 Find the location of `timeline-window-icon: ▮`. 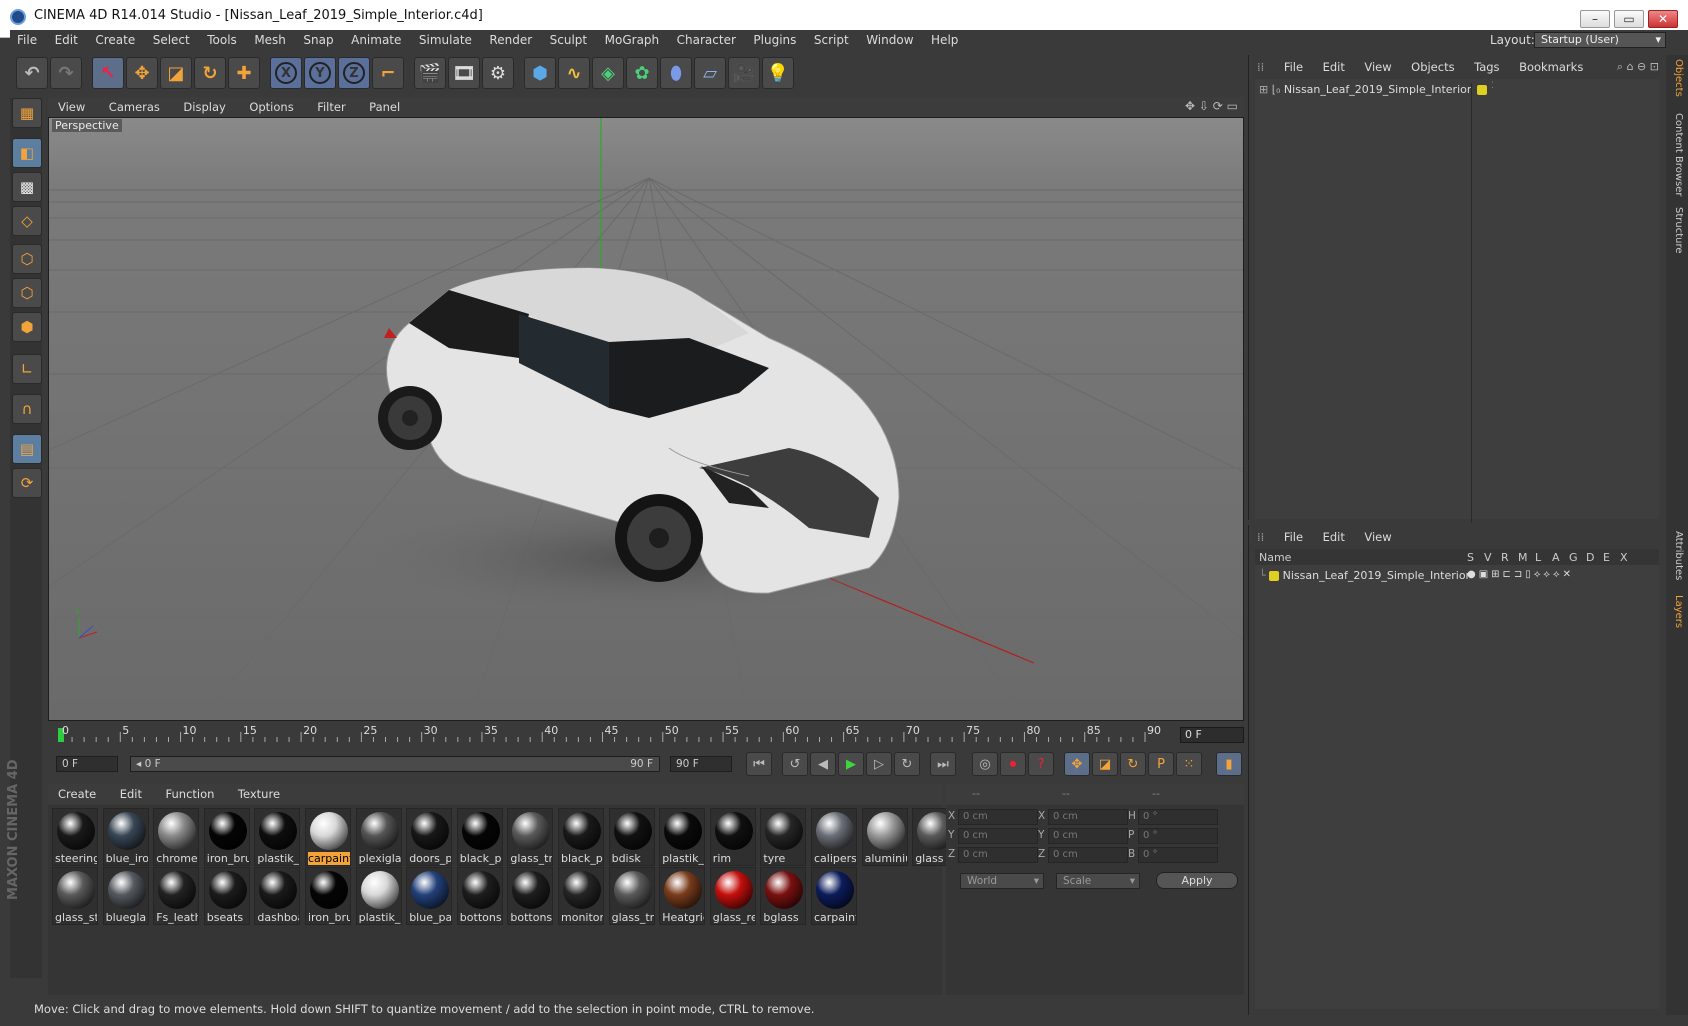

timeline-window-icon: ▮ is located at coordinates (1229, 764).